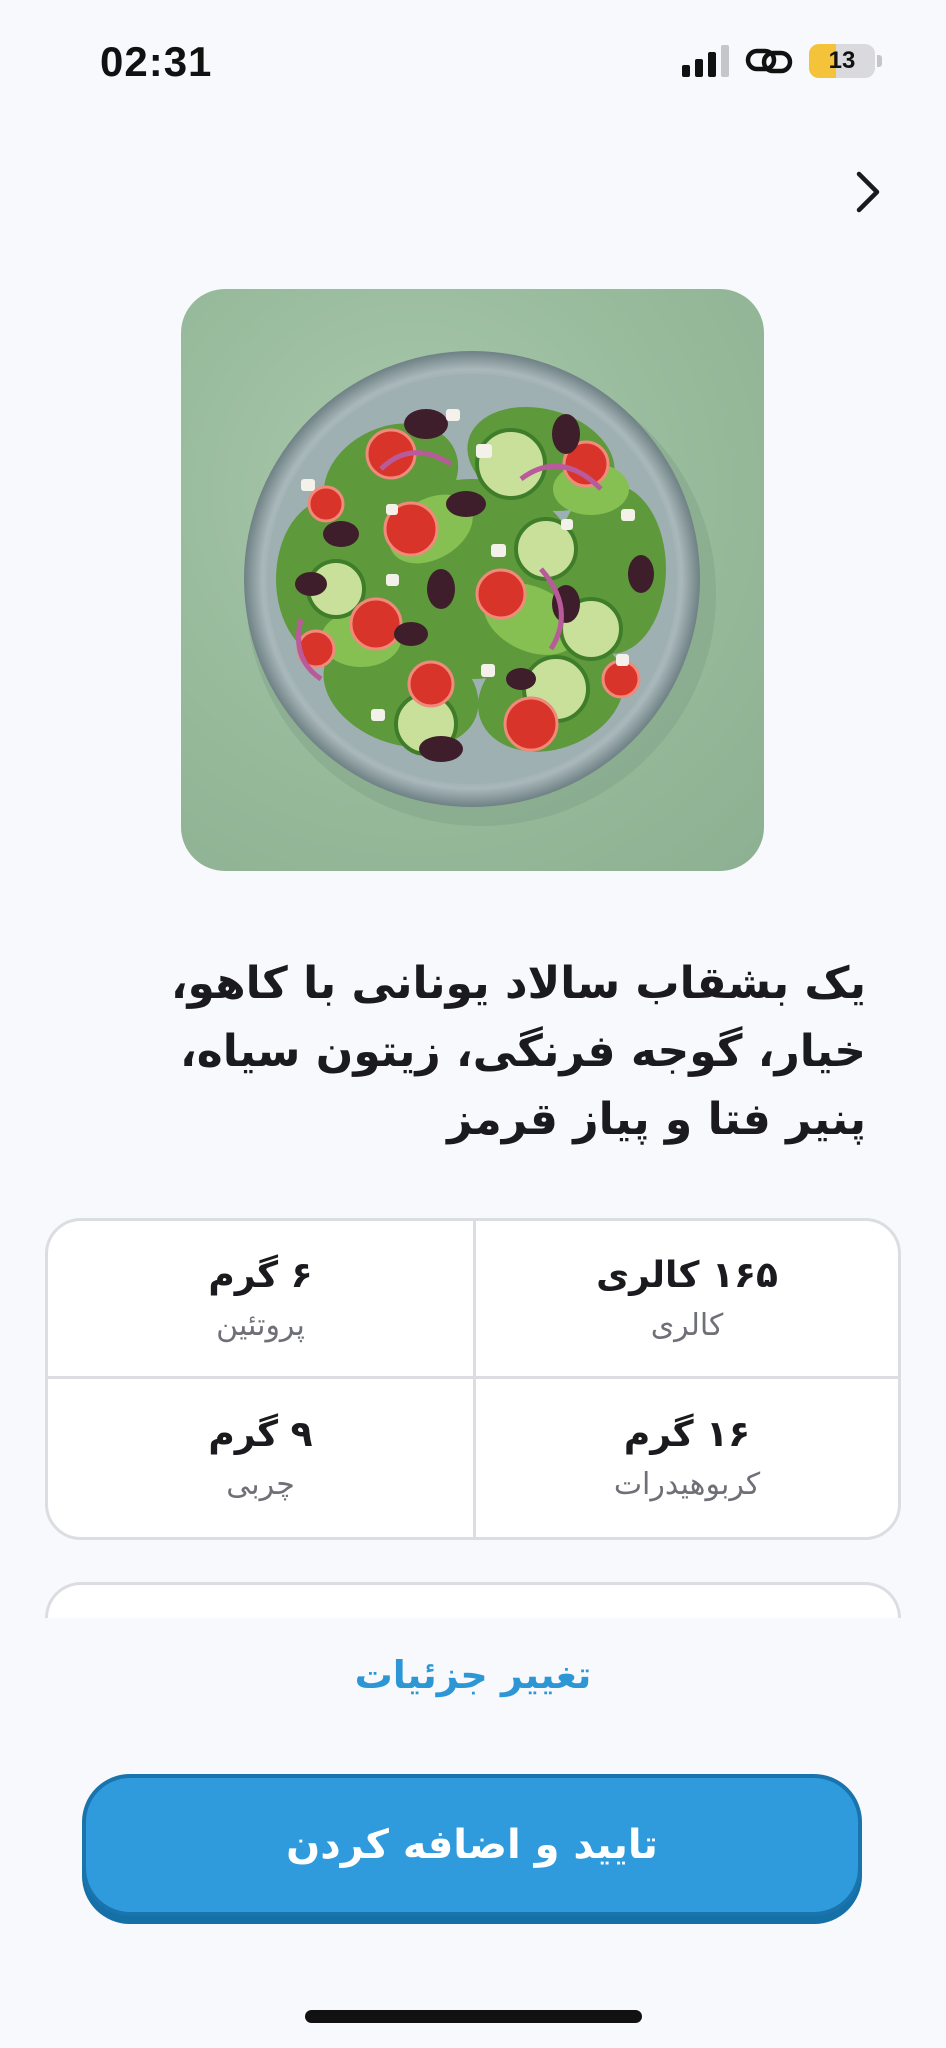 This screenshot has width=946, height=2048. Describe the element at coordinates (156, 61) in the screenshot. I see `status-time: 02:31` at that location.